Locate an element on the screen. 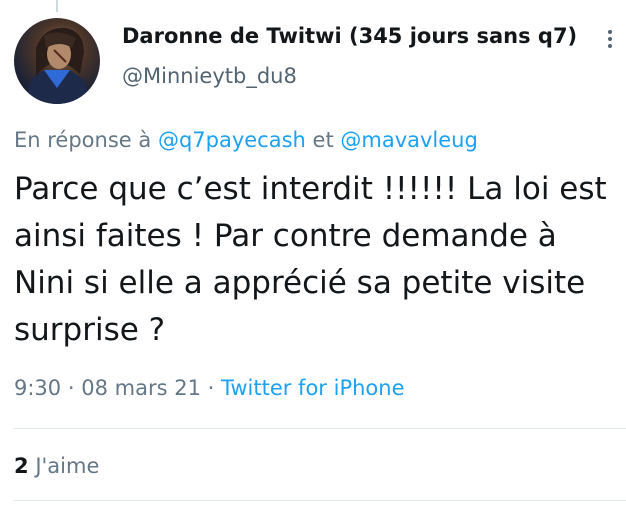  tweet-meta: 9:30 · 08 mars 21 · Twitter for iPhone is located at coordinates (209, 388).